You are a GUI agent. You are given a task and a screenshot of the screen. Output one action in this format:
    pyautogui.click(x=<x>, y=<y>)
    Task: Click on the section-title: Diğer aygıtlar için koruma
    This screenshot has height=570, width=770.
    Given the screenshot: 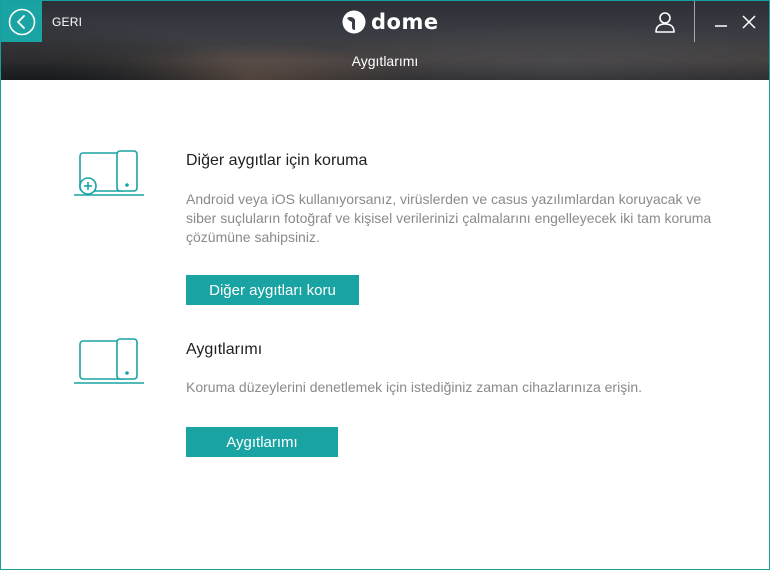 What is the action you would take?
    pyautogui.click(x=277, y=160)
    